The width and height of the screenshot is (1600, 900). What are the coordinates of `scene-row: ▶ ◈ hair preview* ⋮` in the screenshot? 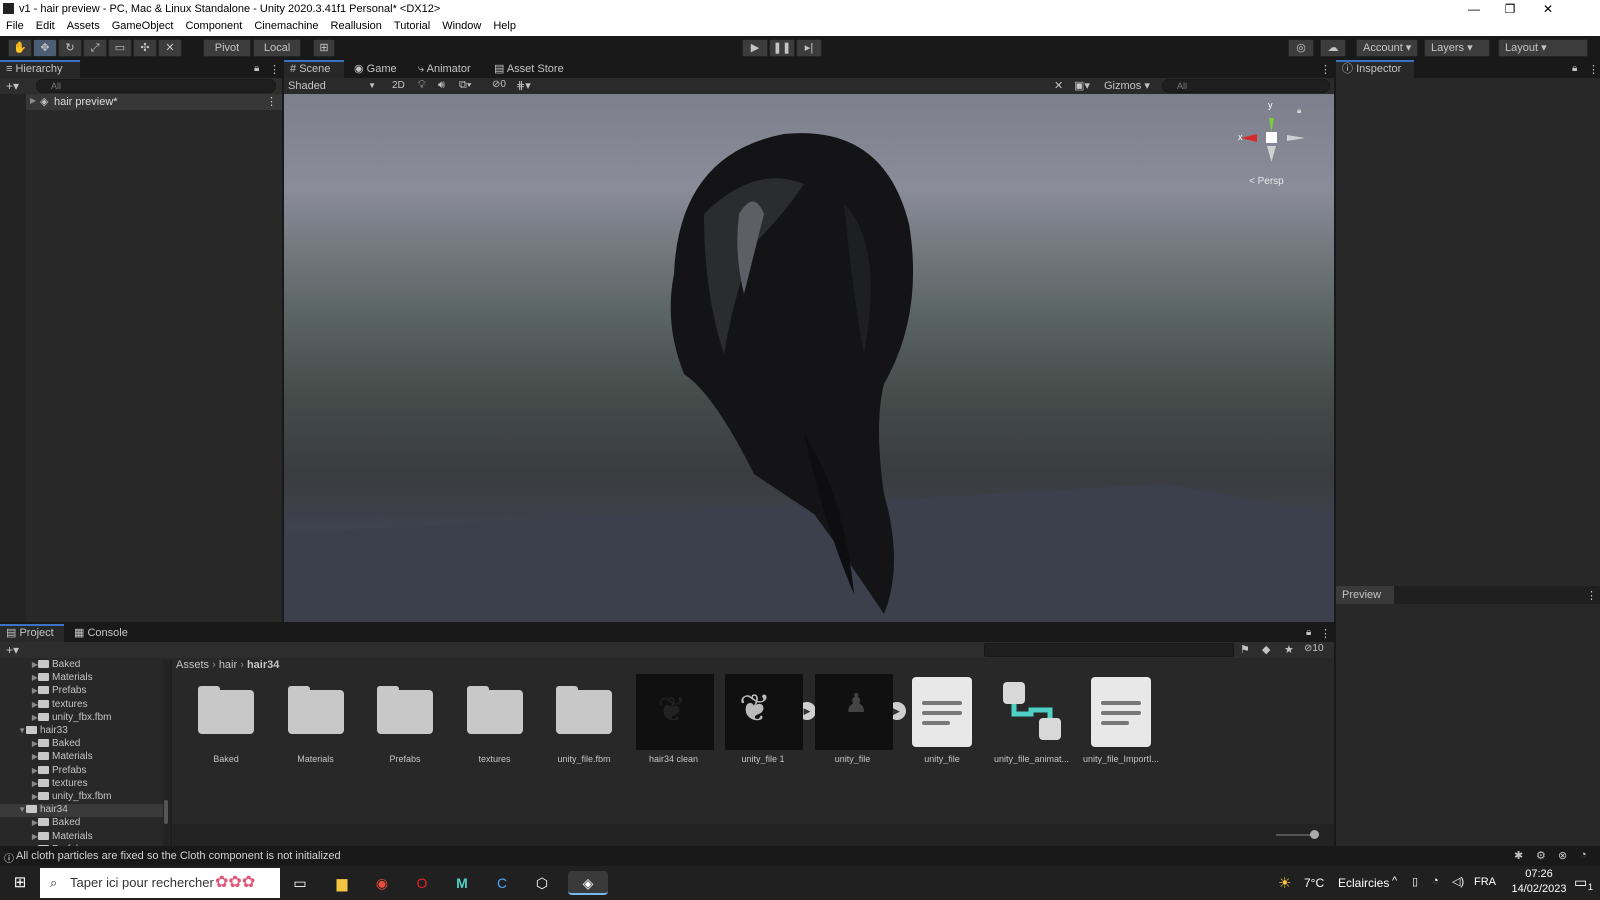 It's located at (154, 102).